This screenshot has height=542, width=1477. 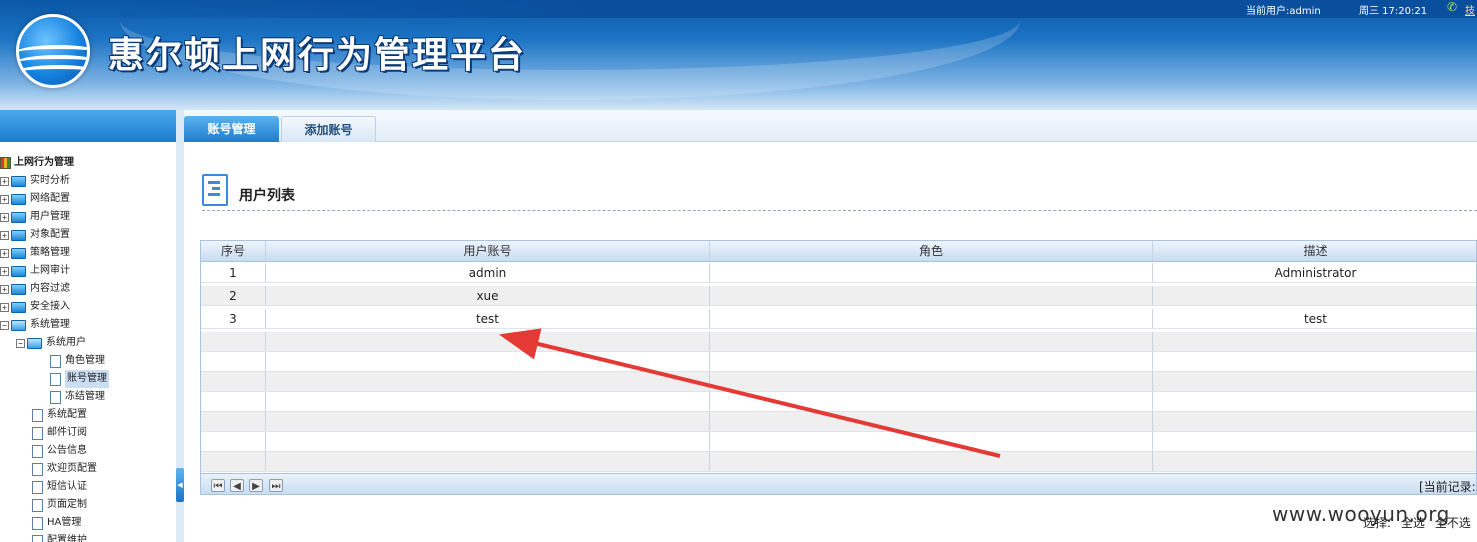 What do you see at coordinates (59, 451) in the screenshot?
I see `sidebar-item-announcement: 公告信息` at bounding box center [59, 451].